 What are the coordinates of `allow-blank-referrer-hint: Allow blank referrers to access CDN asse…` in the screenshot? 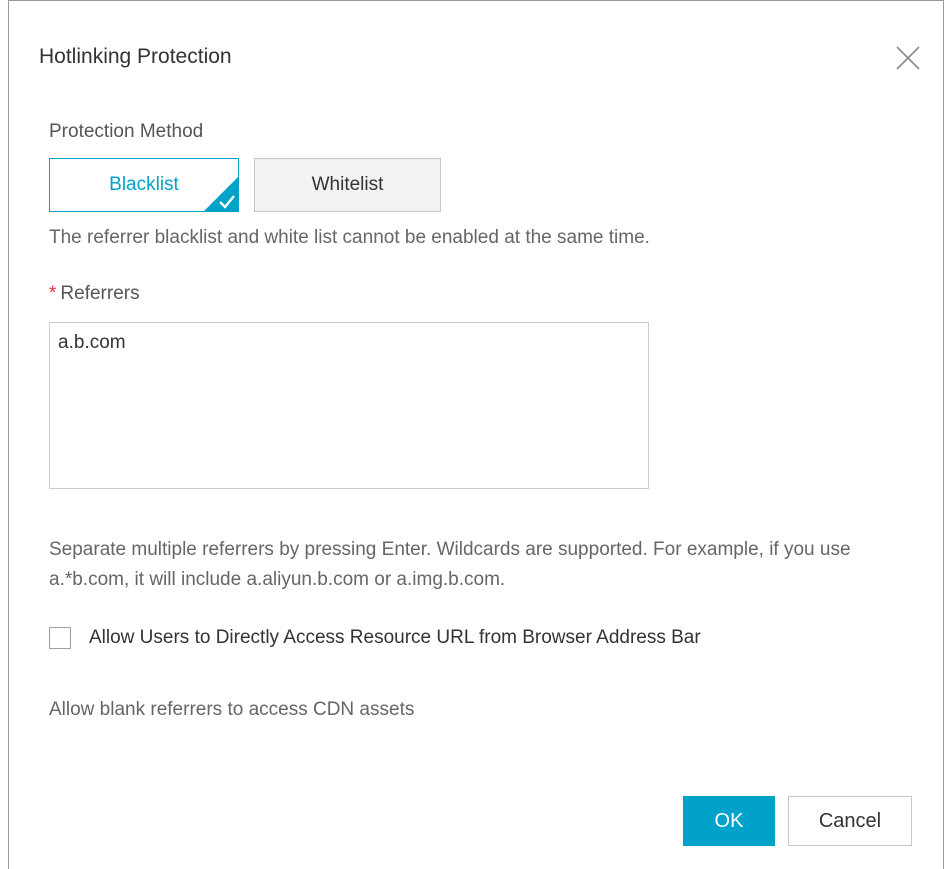 It's located at (232, 709).